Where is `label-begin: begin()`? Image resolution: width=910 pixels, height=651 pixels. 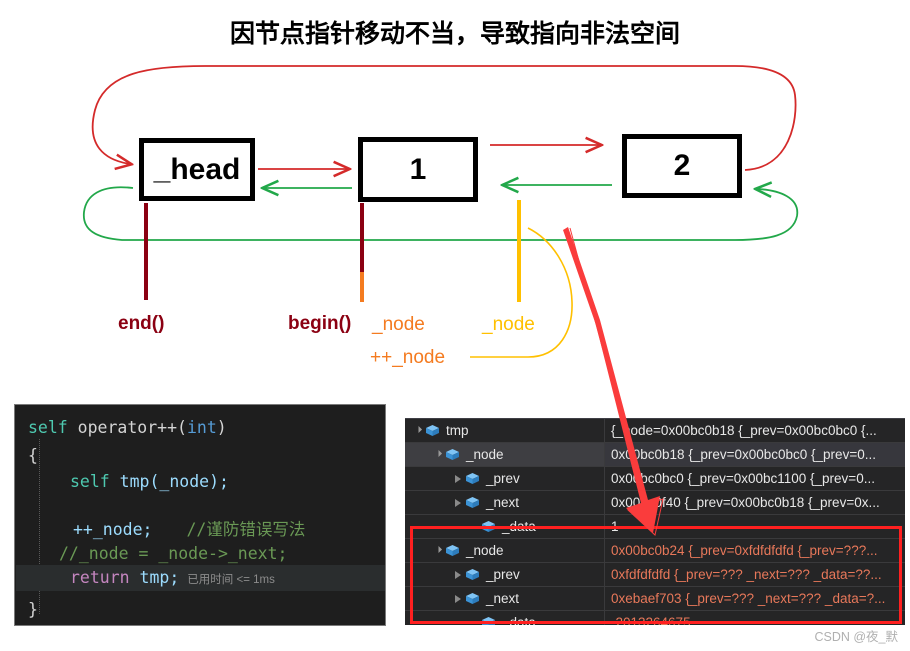 label-begin: begin() is located at coordinates (320, 323).